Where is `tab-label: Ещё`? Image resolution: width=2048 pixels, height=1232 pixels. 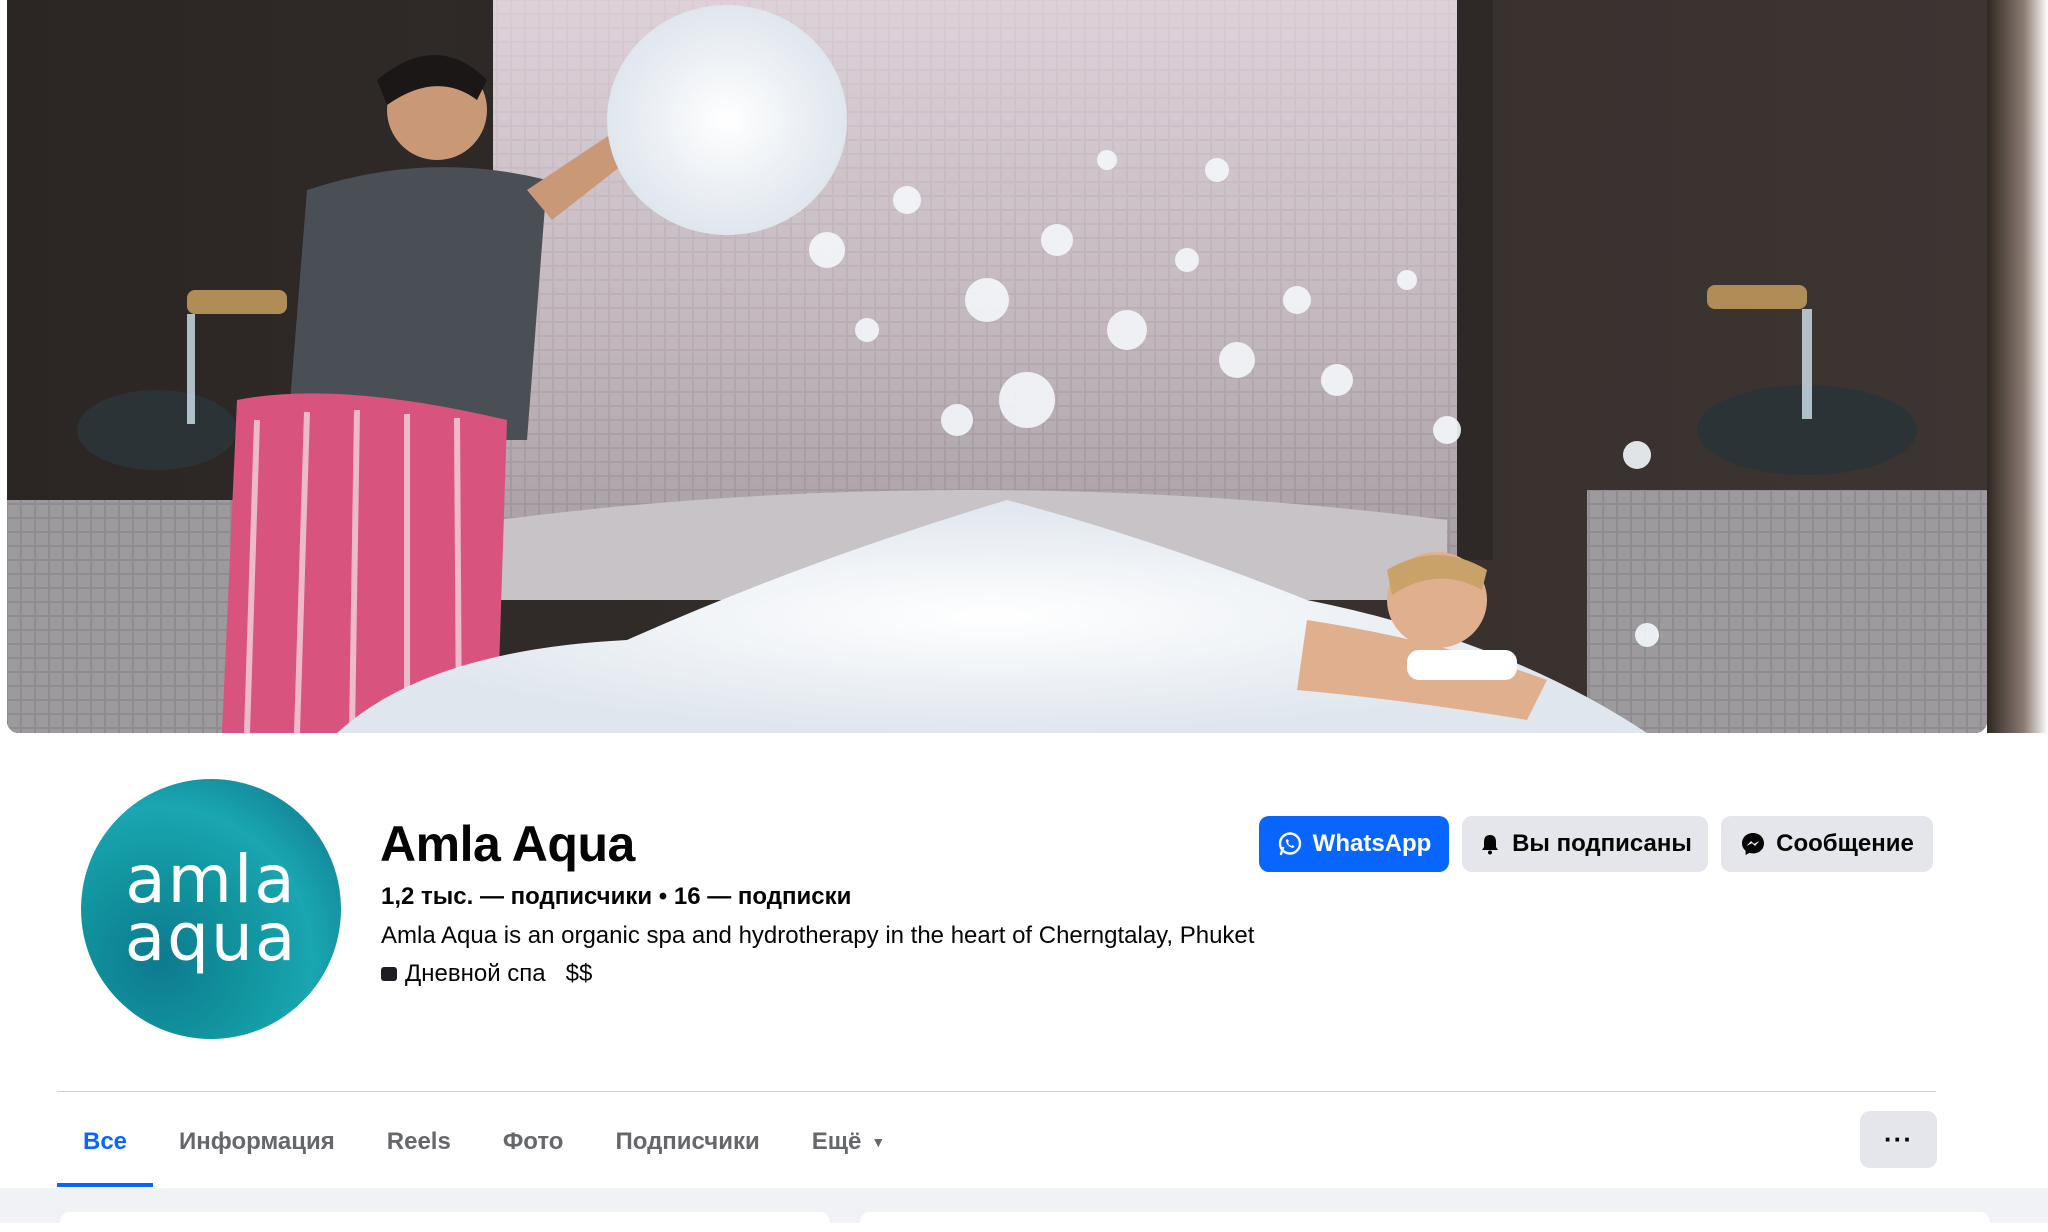
tab-label: Ещё is located at coordinates (836, 1141).